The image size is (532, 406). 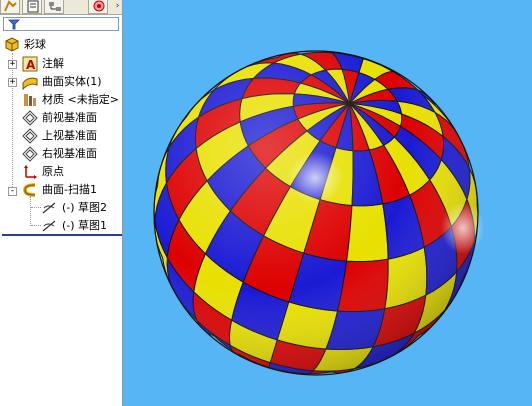 I want to click on origin-icon, so click(x=30, y=172).